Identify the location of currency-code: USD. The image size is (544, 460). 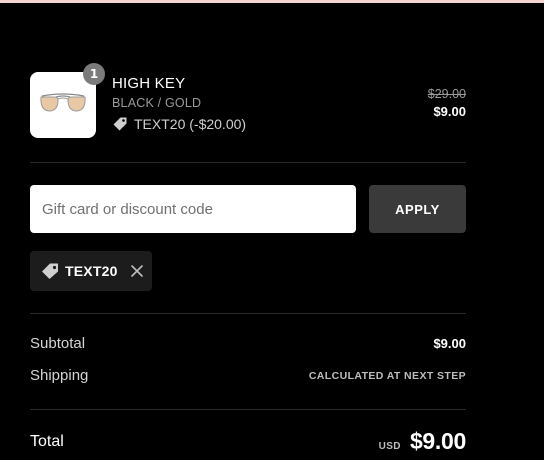
(389, 446).